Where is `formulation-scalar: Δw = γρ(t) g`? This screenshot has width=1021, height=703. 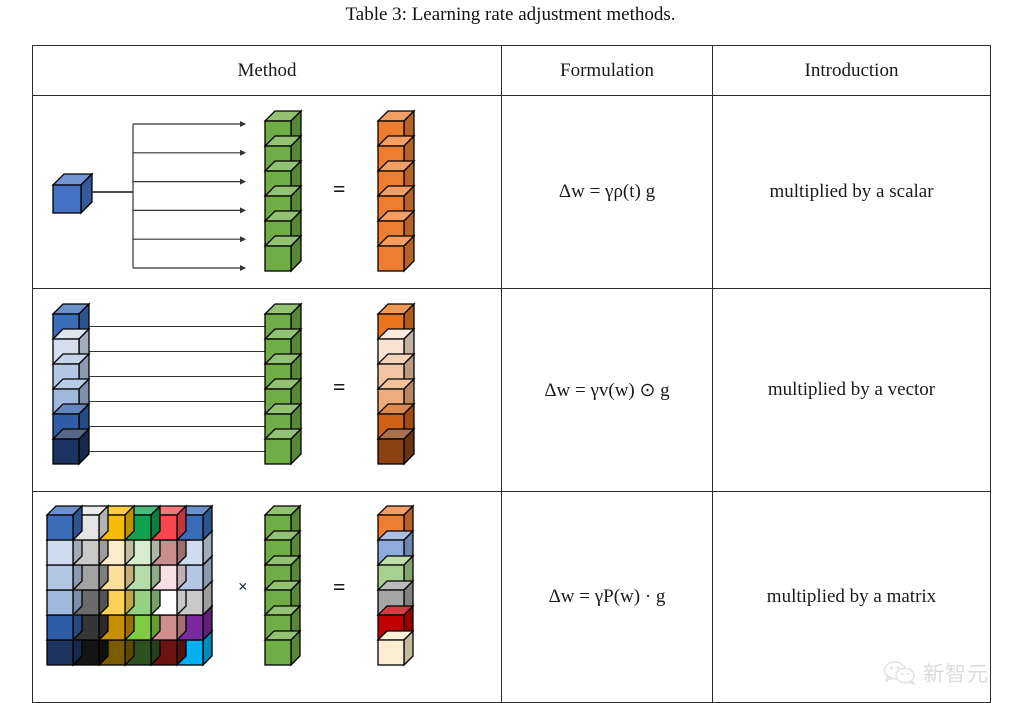 formulation-scalar: Δw = γρ(t) g is located at coordinates (607, 192).